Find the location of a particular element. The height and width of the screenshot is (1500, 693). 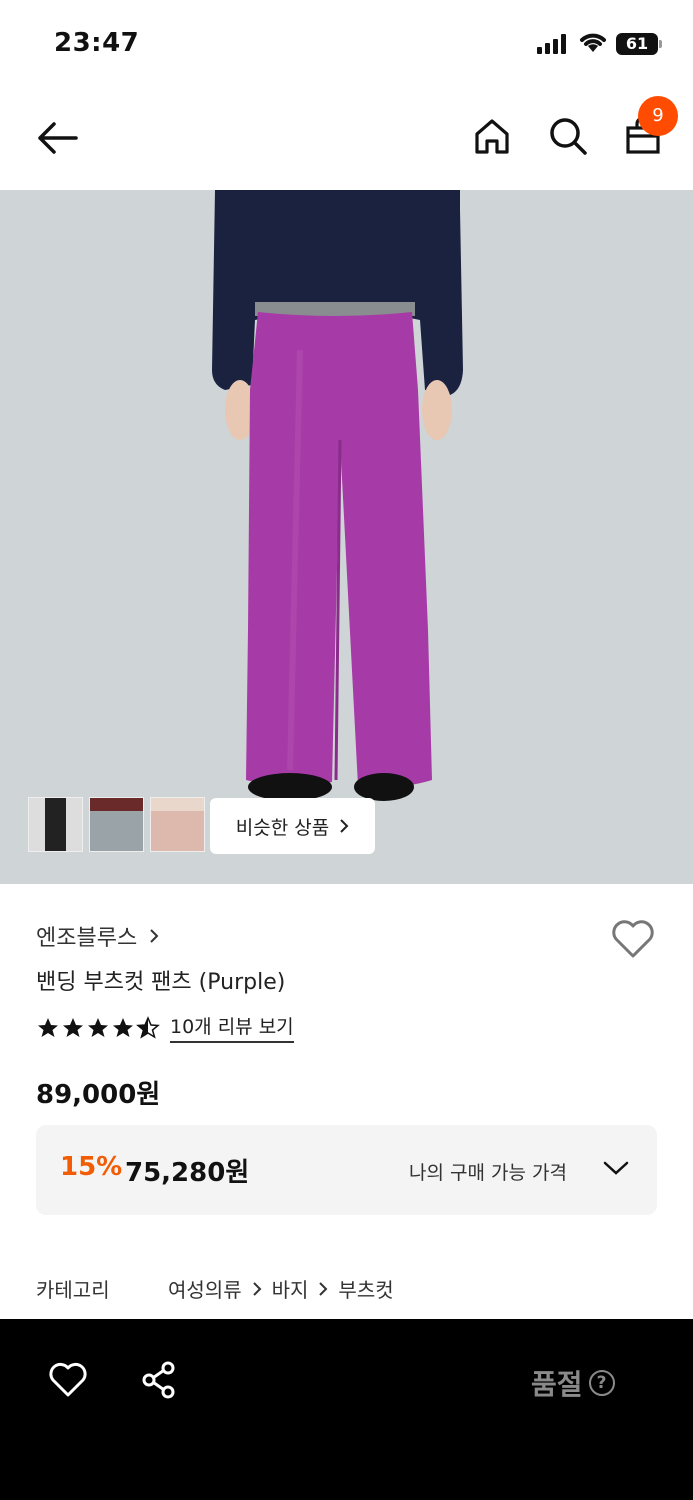

breadcrumb-item: 바지 is located at coordinates (290, 1288).